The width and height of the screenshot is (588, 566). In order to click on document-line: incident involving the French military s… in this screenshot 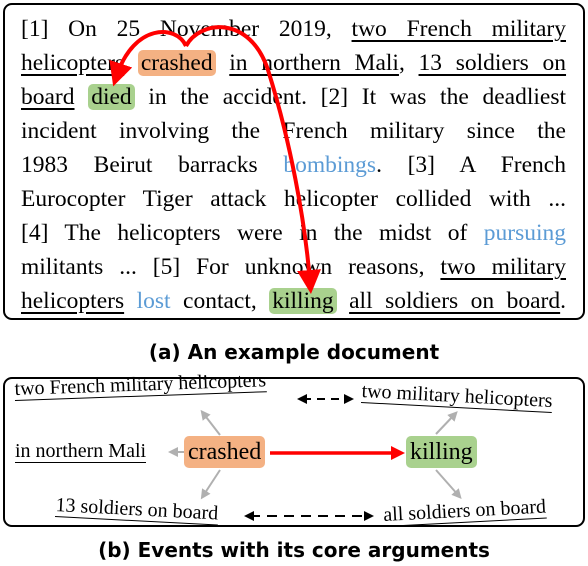, I will do `click(293, 131)`.